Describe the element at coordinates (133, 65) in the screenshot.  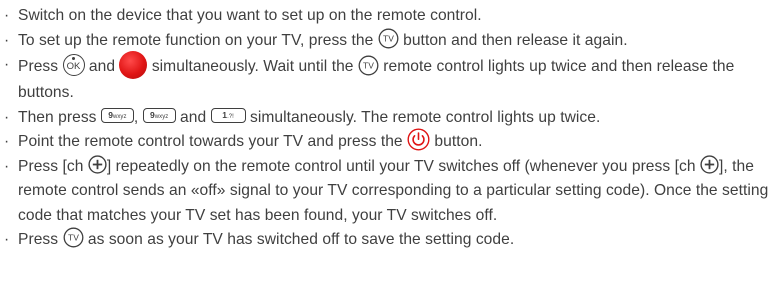
I see `red-button-icon` at that location.